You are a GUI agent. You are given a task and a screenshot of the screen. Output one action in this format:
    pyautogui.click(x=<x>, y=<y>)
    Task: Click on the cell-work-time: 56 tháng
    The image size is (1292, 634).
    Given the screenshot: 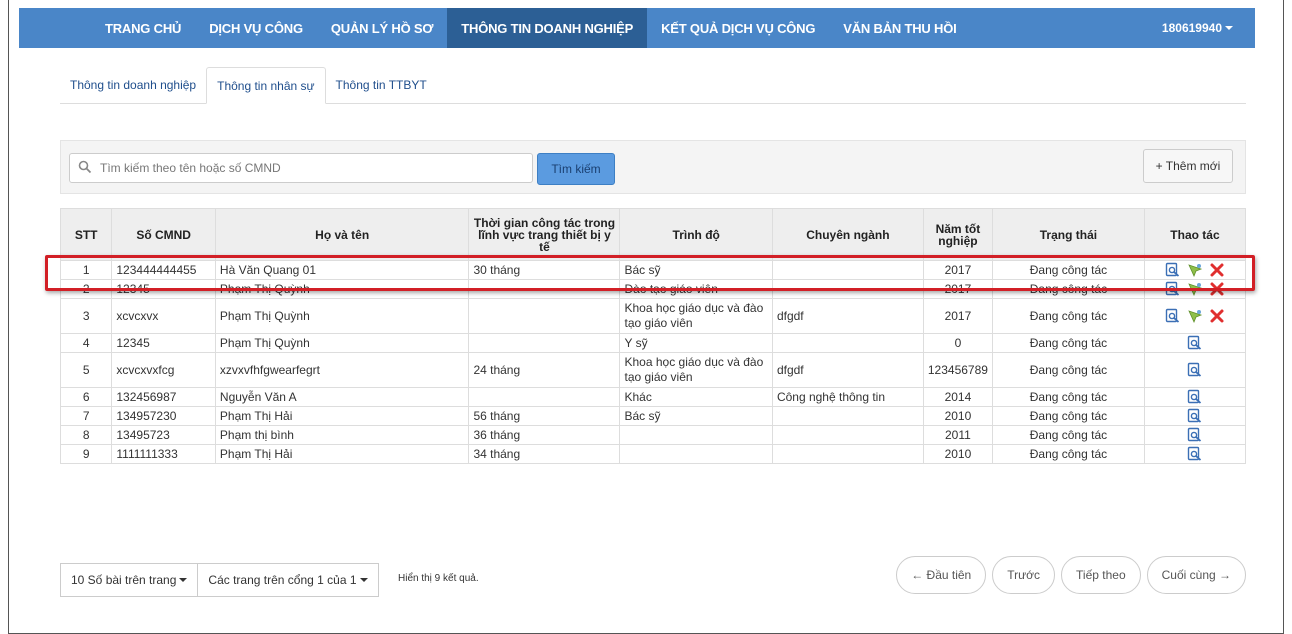 What is the action you would take?
    pyautogui.click(x=544, y=416)
    